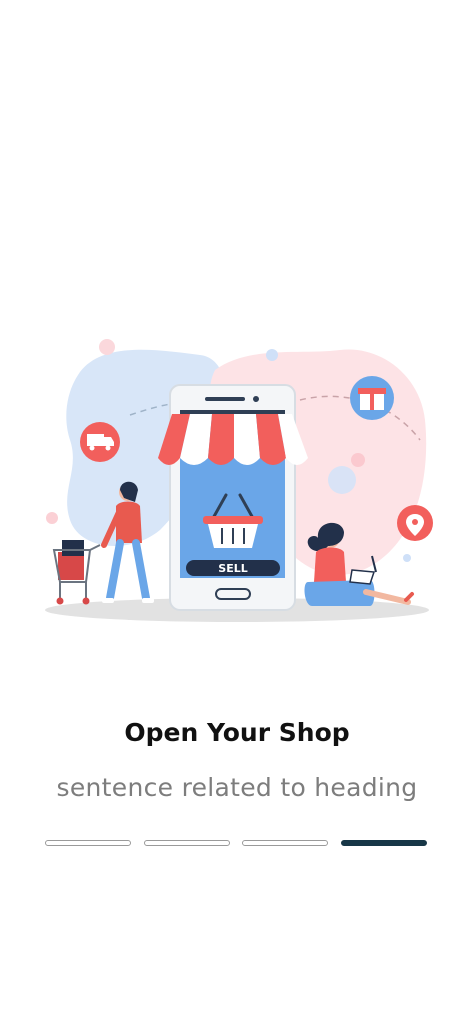 The height and width of the screenshot is (1024, 474). Describe the element at coordinates (233, 437) in the screenshot. I see `store-awning` at that location.